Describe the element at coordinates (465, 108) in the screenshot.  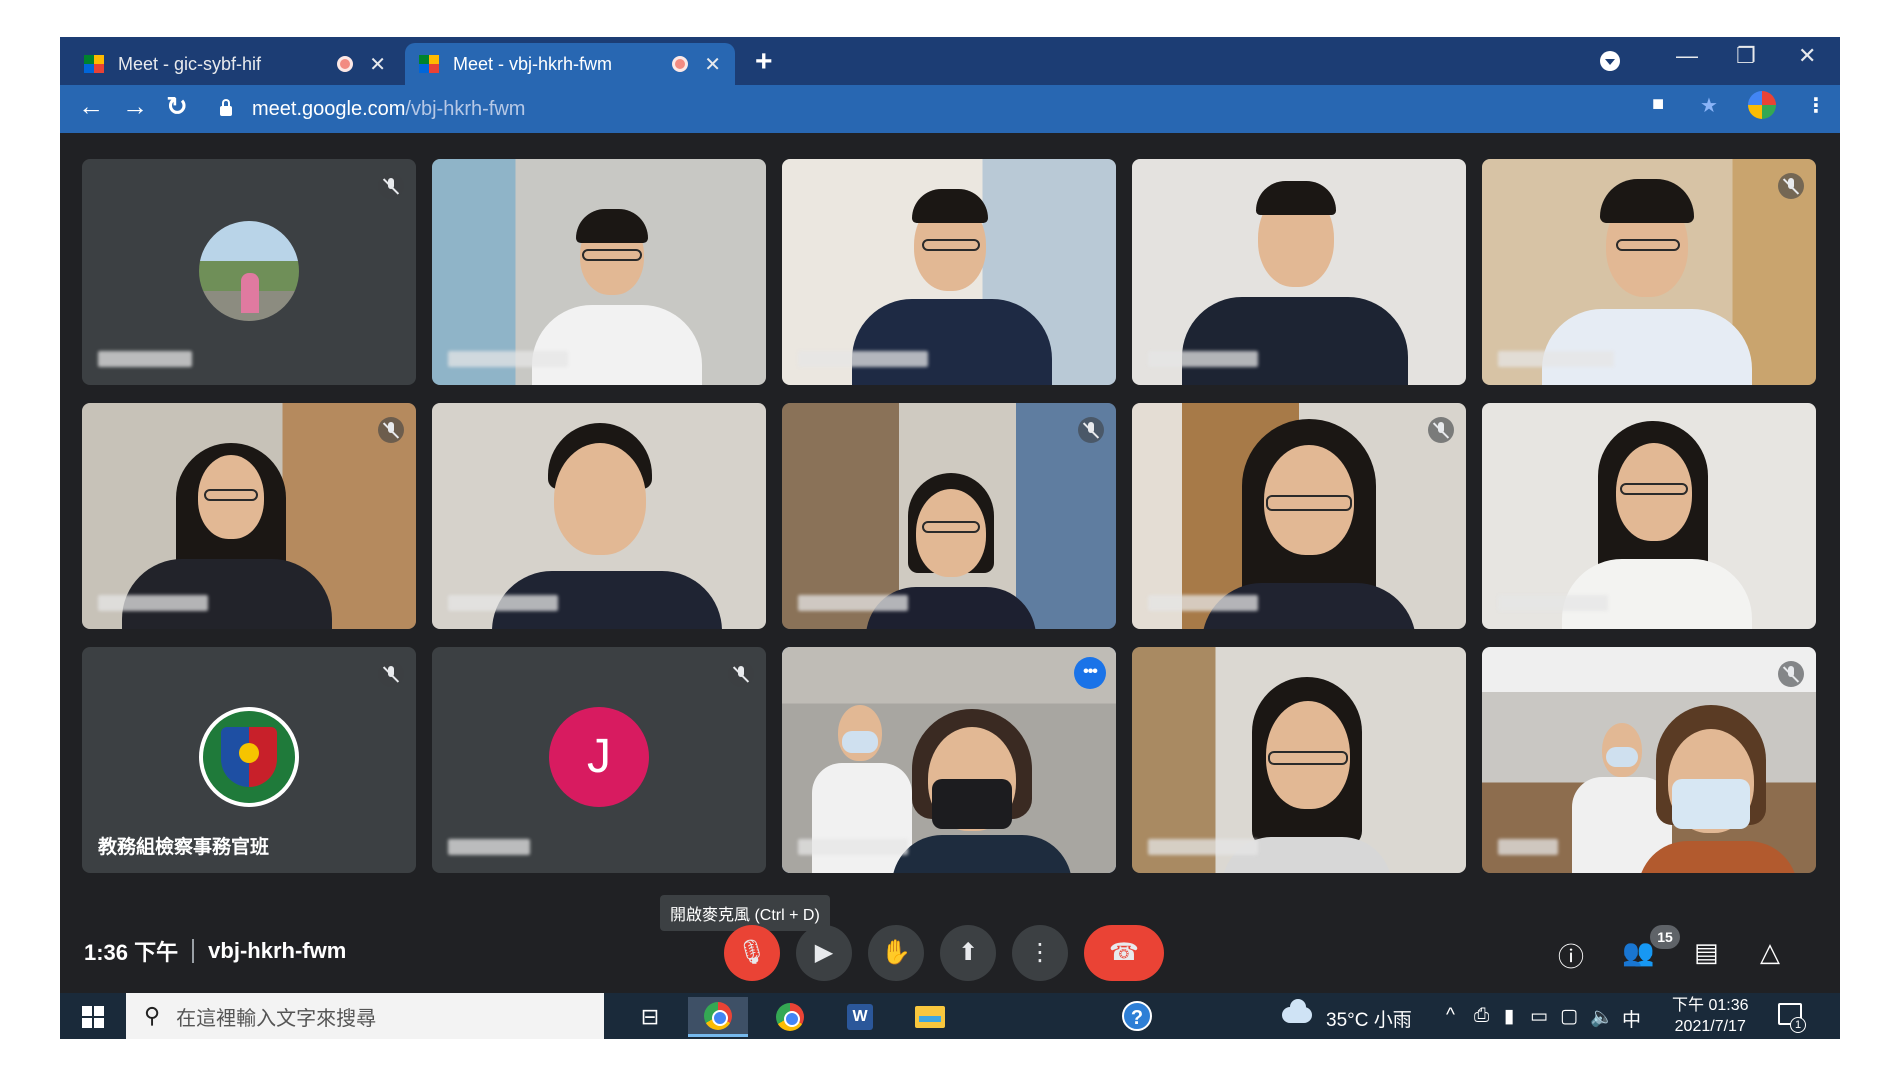
I see `url-path: /vbj-hkrh-fwm` at that location.